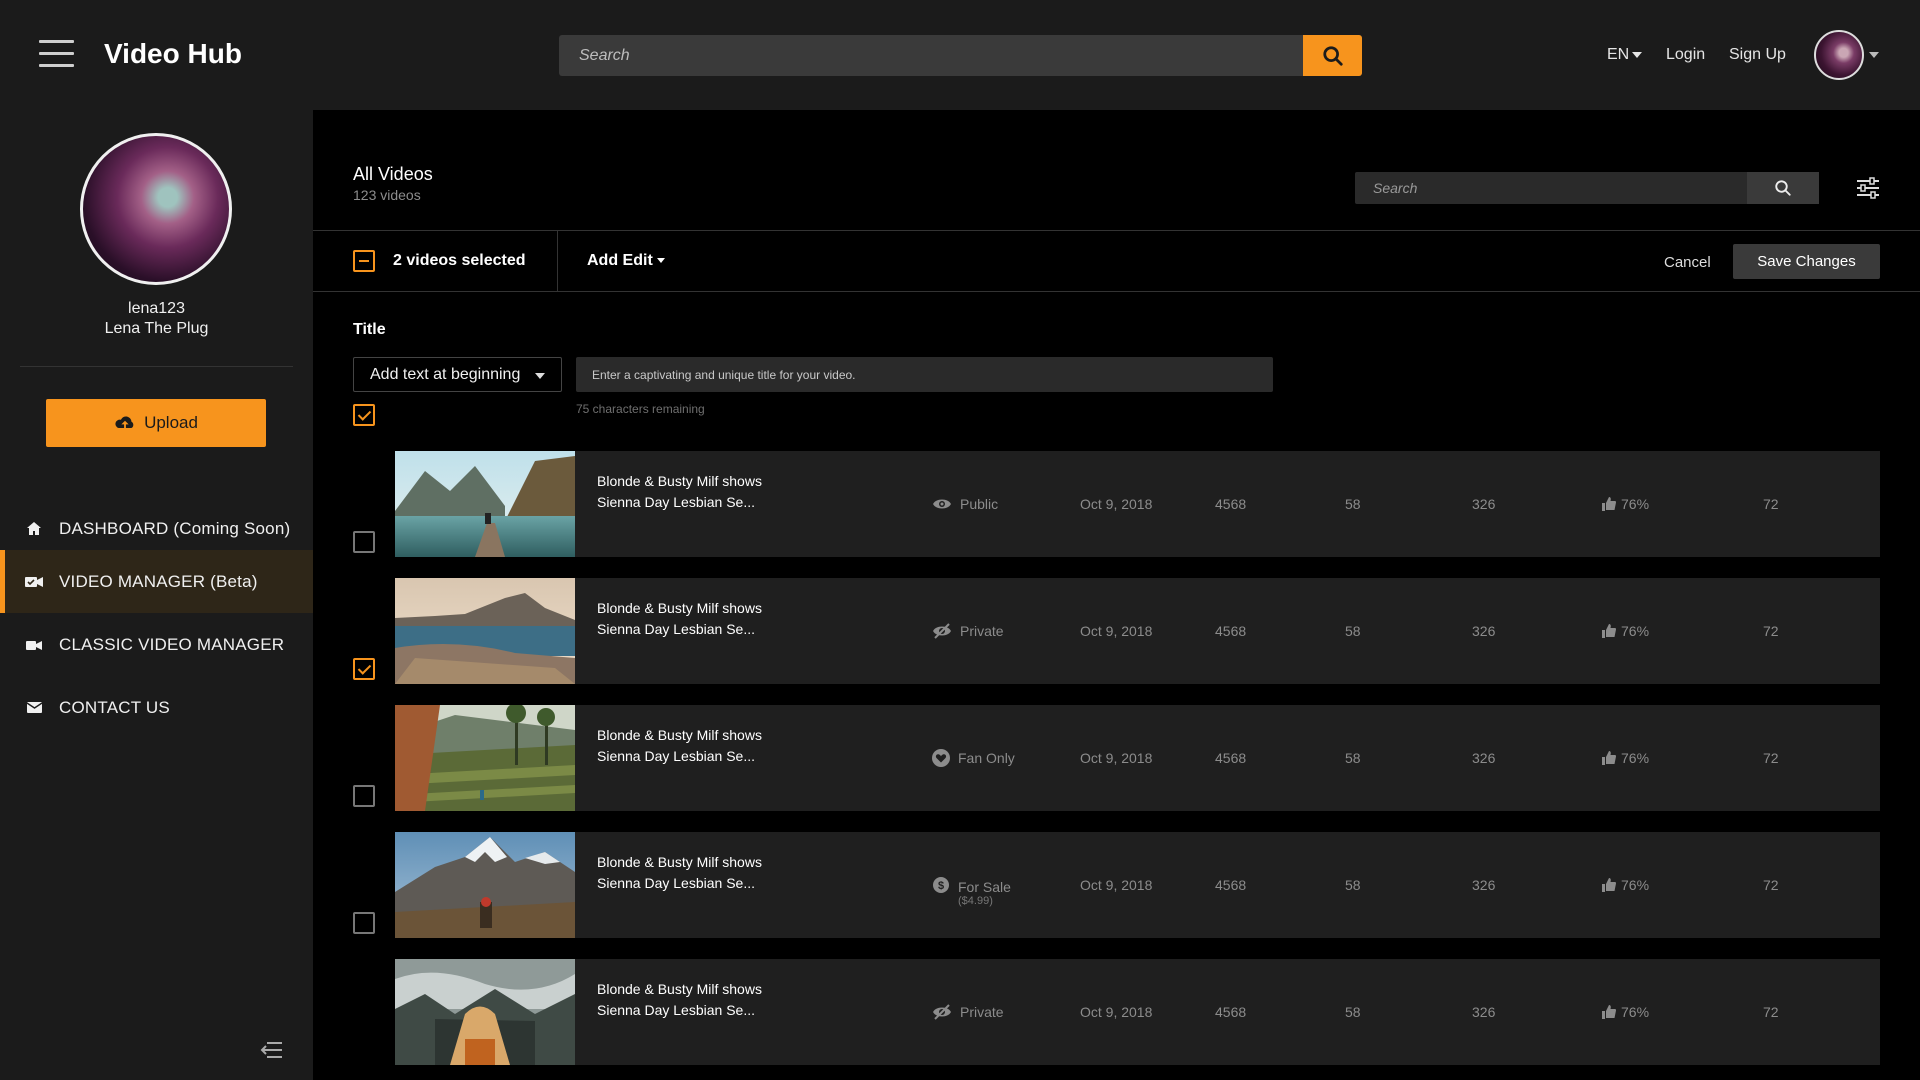 The height and width of the screenshot is (1080, 1920). I want to click on hamburger-menu-icon, so click(56, 55).